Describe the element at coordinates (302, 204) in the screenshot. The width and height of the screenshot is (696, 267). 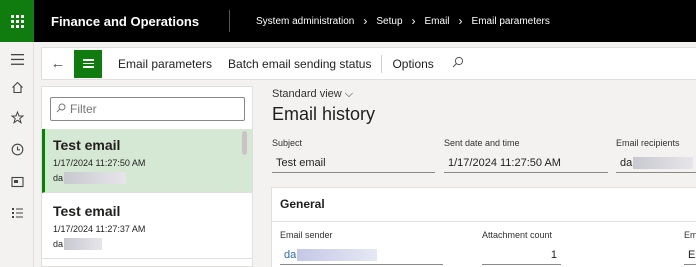
I see `general-section-title: General` at that location.